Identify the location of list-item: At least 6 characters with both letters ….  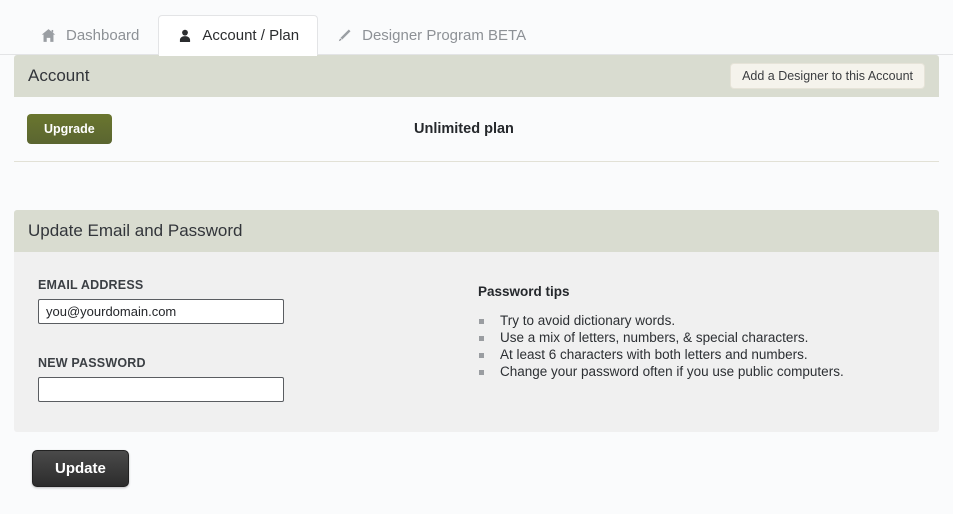
(696, 355).